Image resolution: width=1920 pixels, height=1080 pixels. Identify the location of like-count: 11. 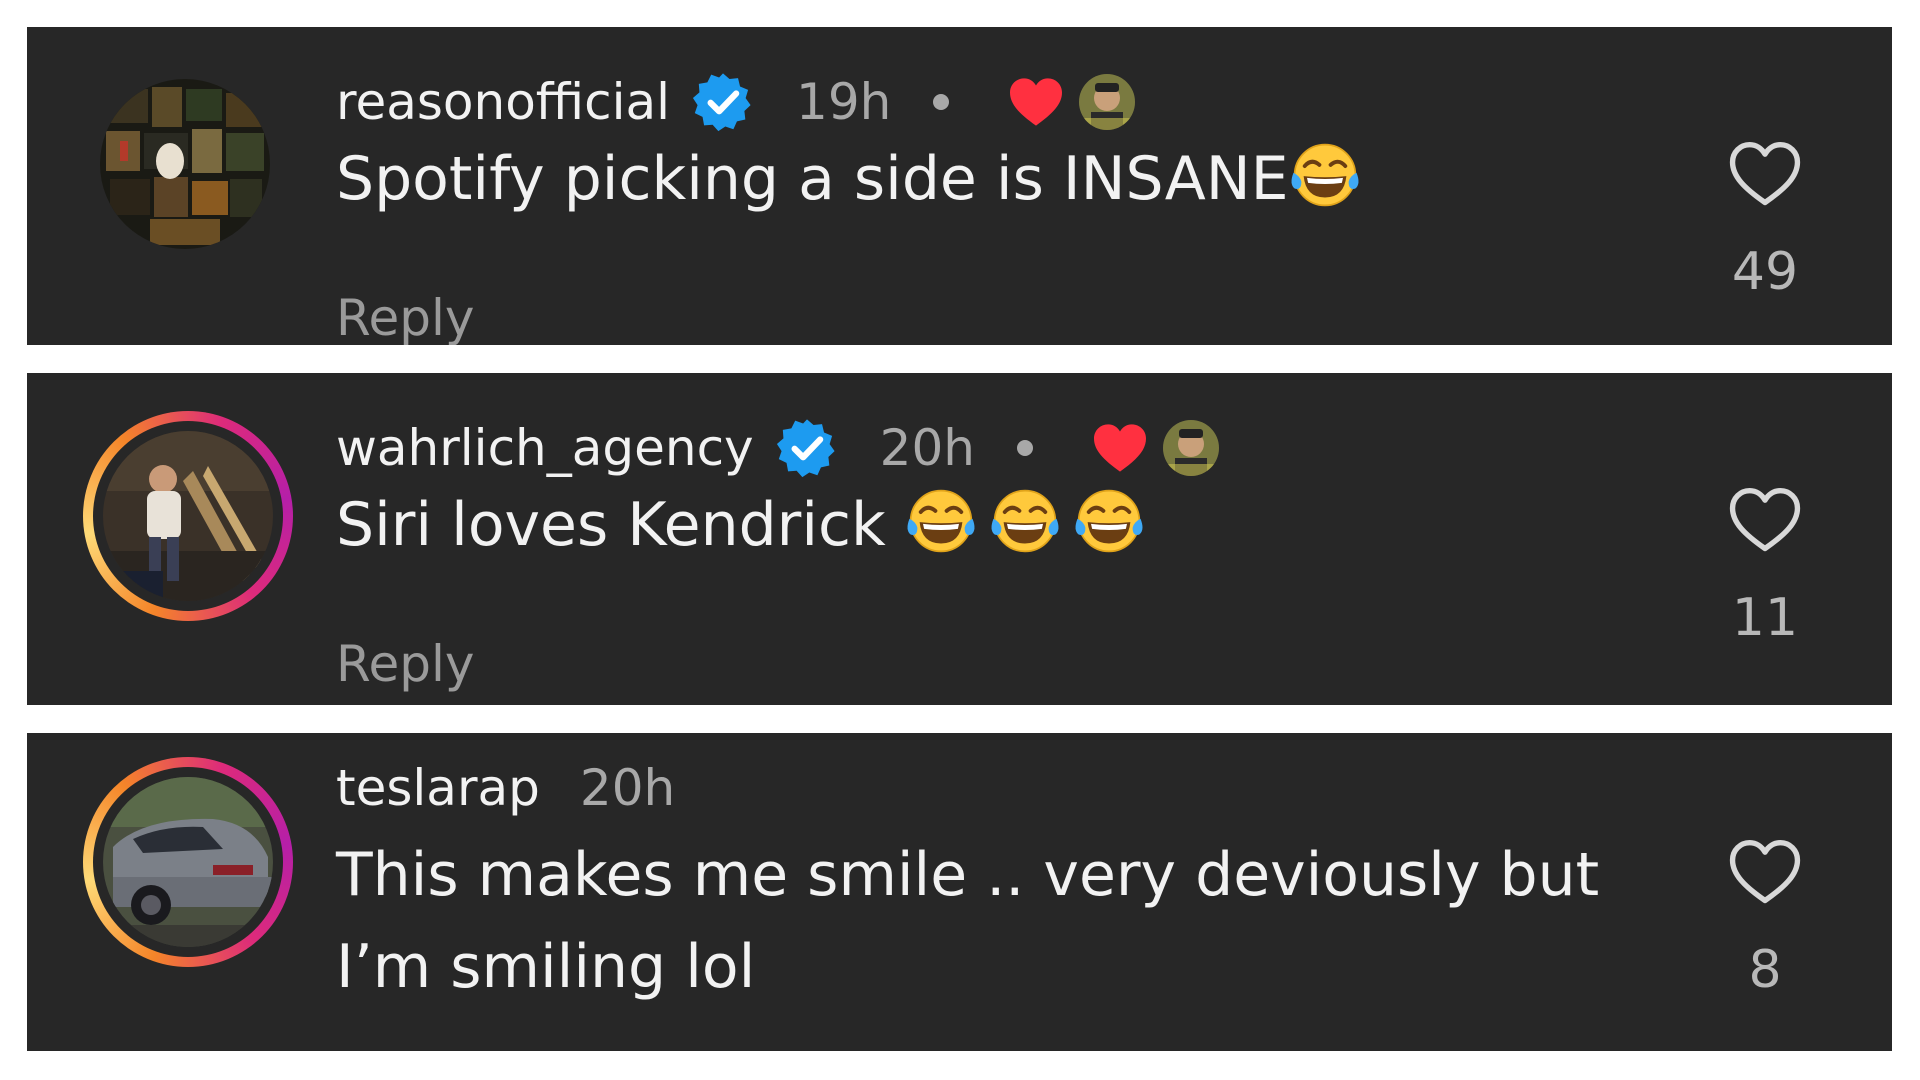
(1765, 618).